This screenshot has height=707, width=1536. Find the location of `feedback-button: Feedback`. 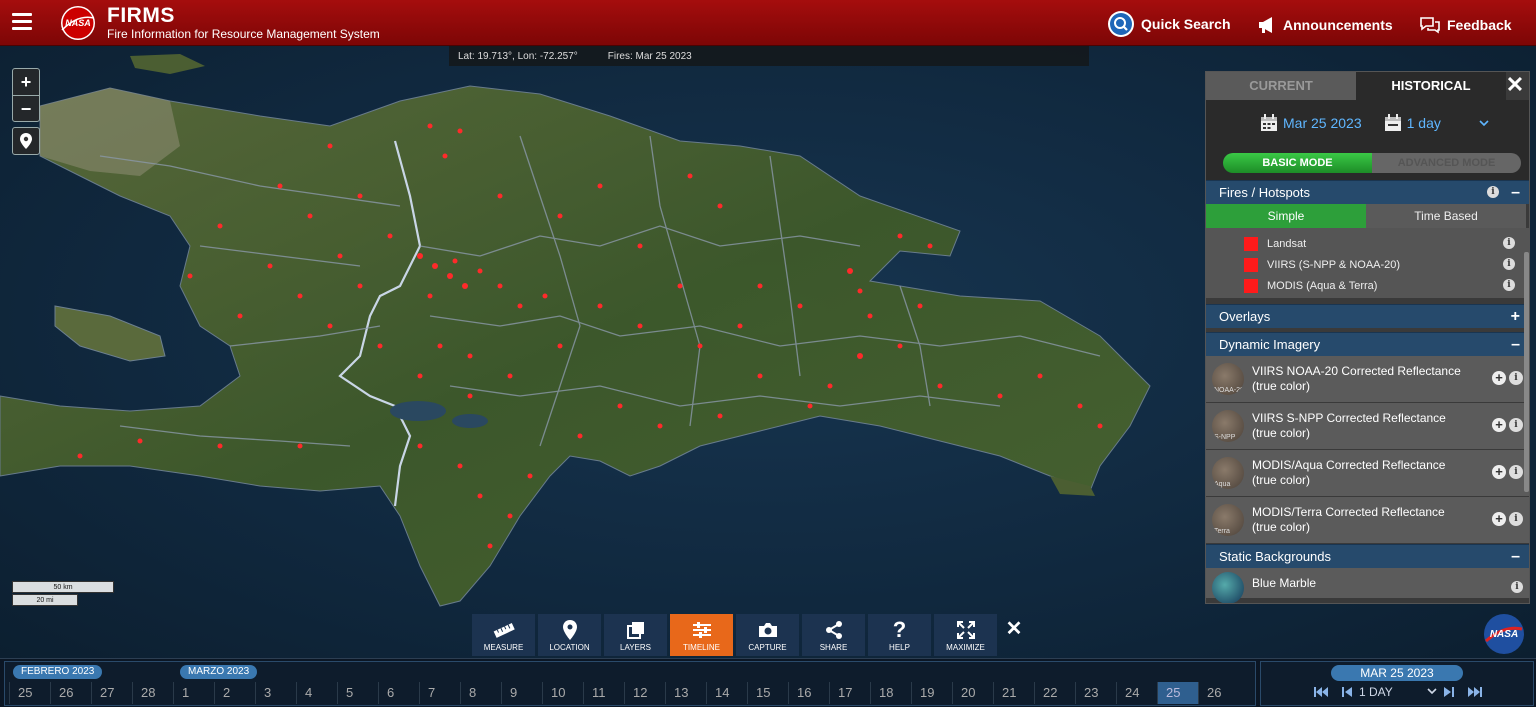

feedback-button: Feedback is located at coordinates (1465, 25).